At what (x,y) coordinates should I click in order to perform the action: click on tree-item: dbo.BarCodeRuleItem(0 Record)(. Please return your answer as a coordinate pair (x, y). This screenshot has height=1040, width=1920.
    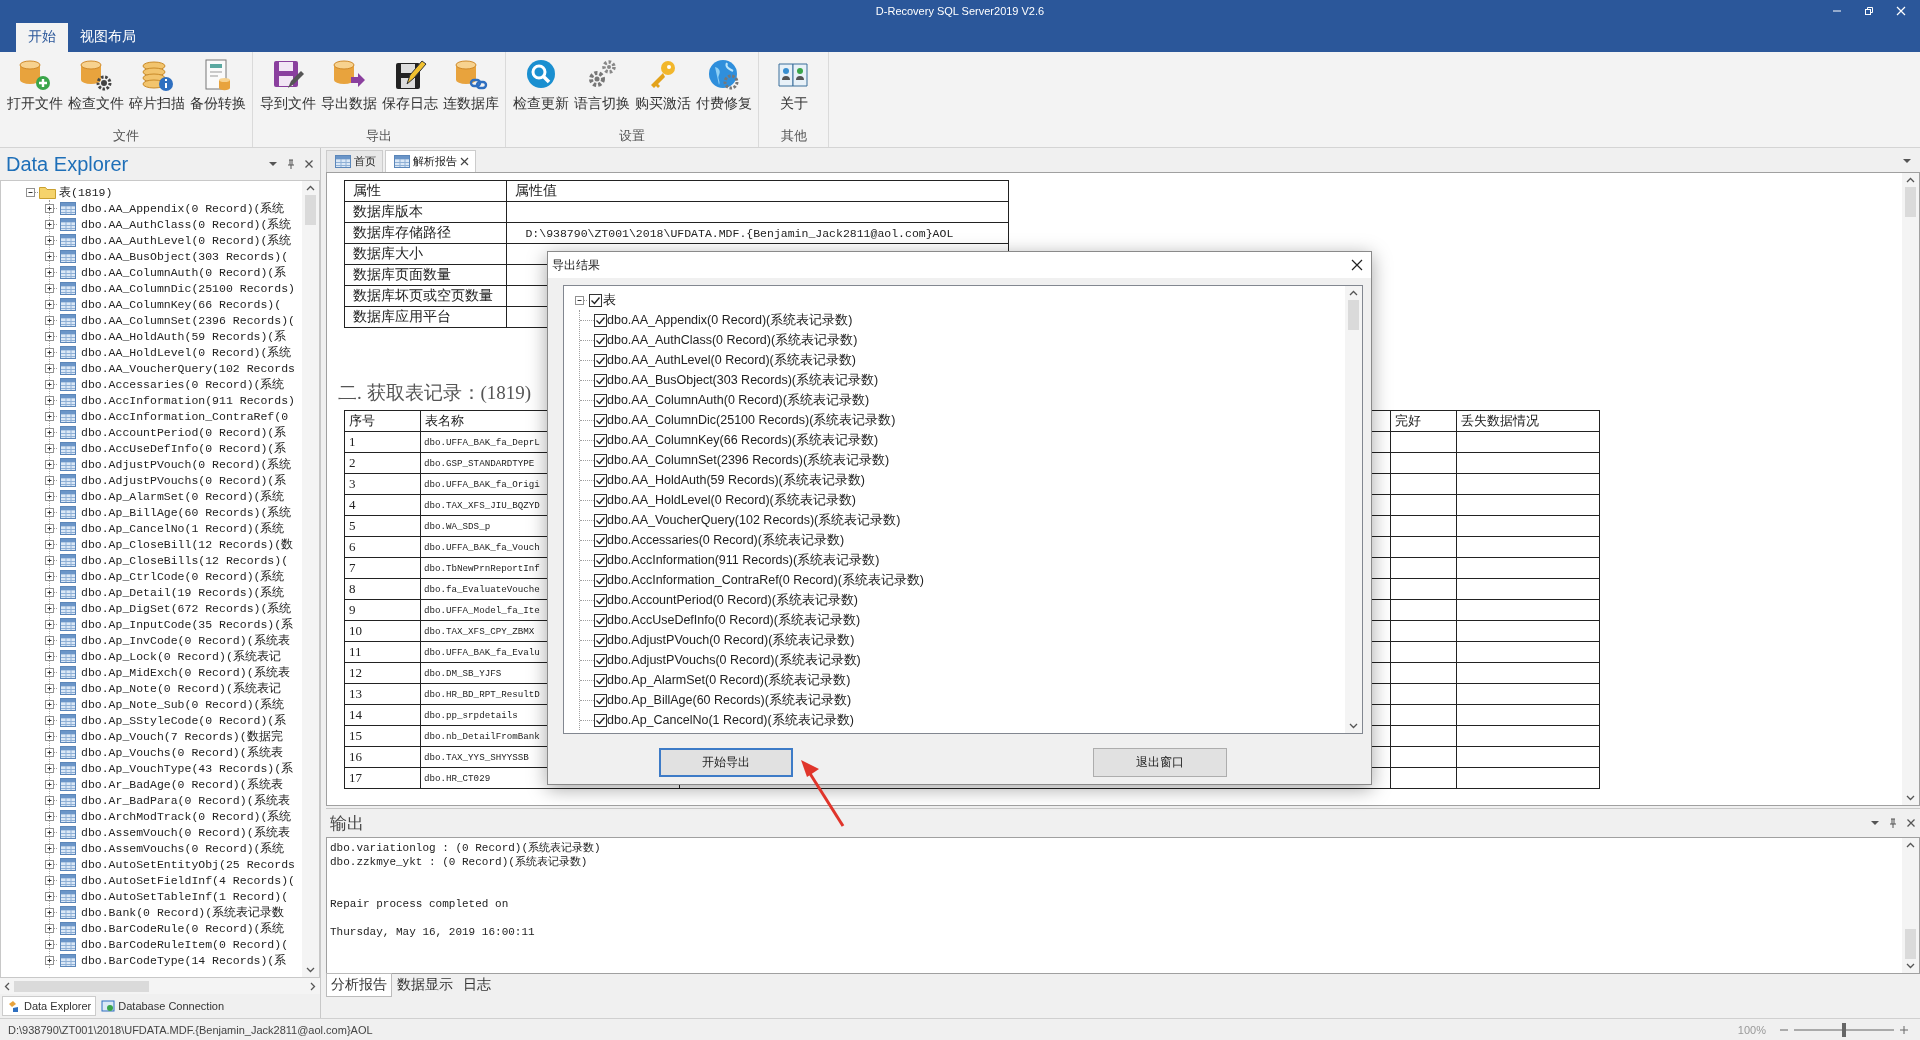
    Looking at the image, I should click on (185, 944).